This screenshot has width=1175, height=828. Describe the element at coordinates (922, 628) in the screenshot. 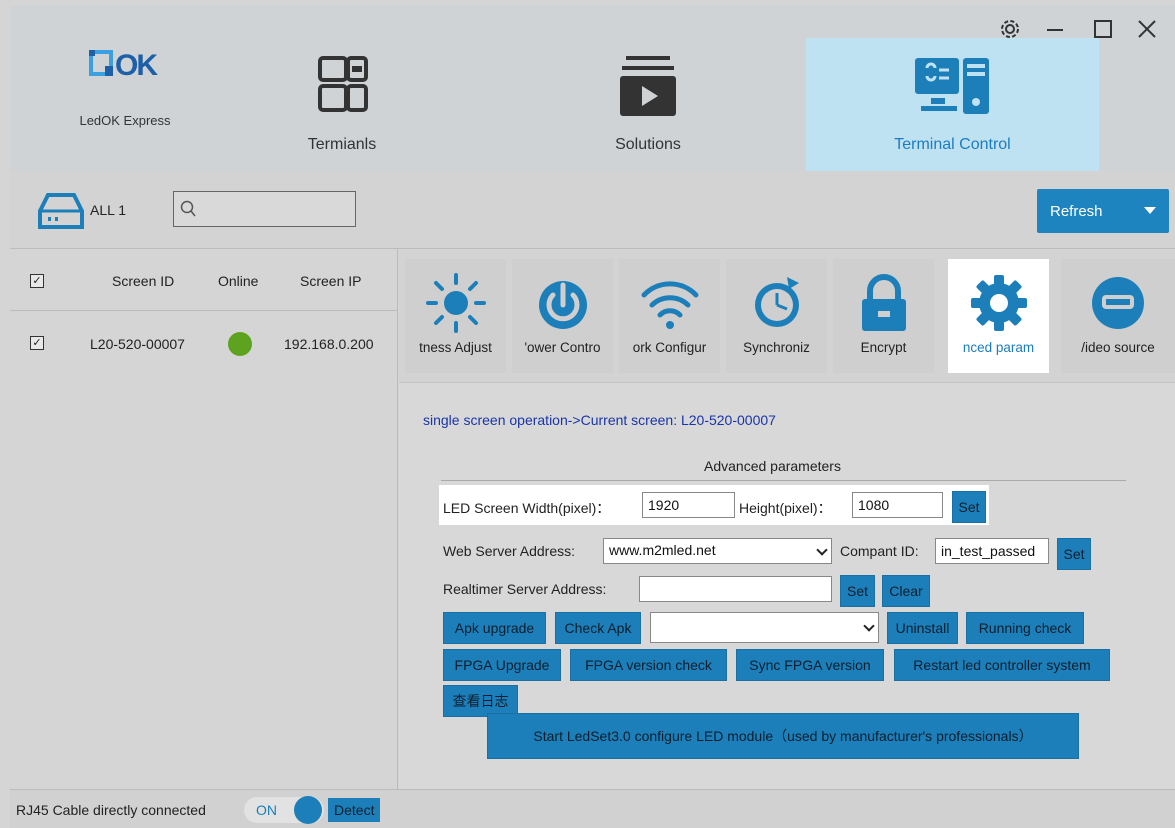

I see `uninstall-button: Uninstall` at that location.